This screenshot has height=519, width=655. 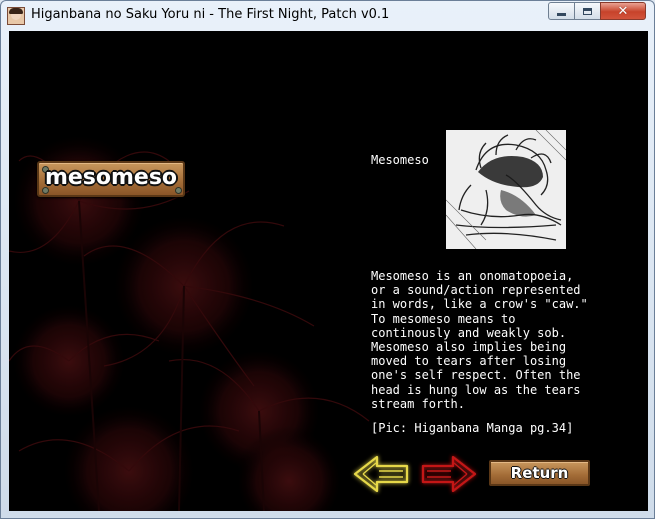 I want to click on app-icon, so click(x=16, y=16).